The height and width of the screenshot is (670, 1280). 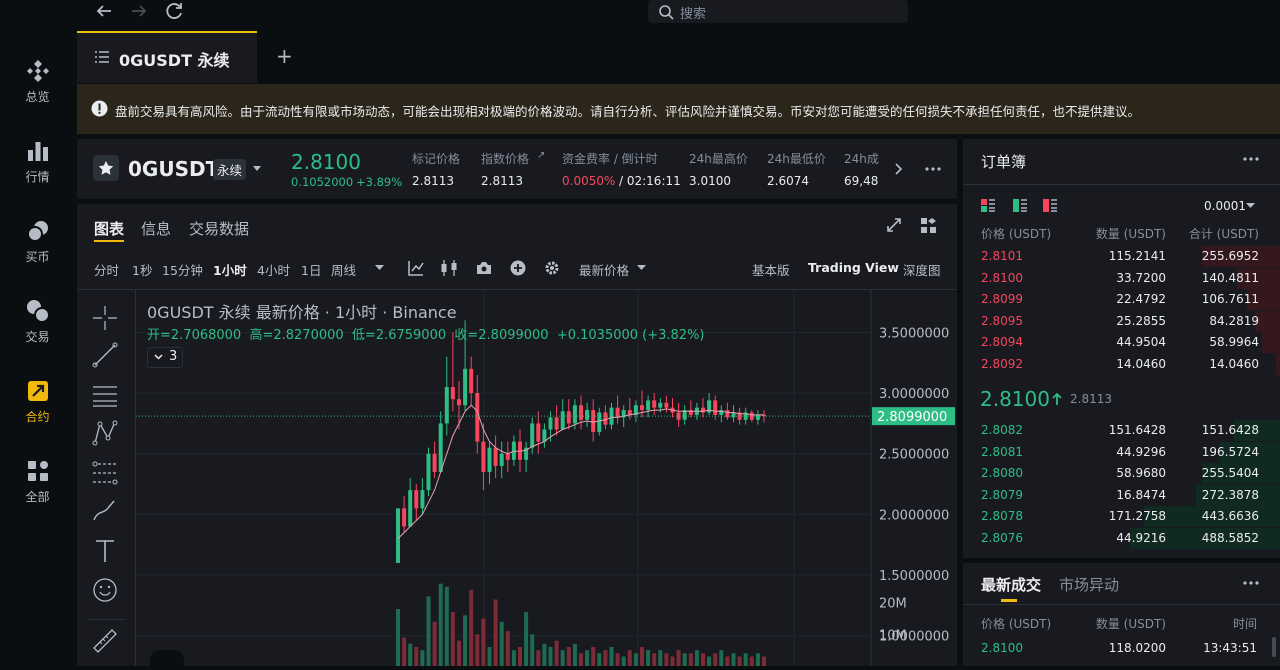 What do you see at coordinates (1121, 473) in the screenshot?
I see `bid-row: 2.808058.9680255.5404` at bounding box center [1121, 473].